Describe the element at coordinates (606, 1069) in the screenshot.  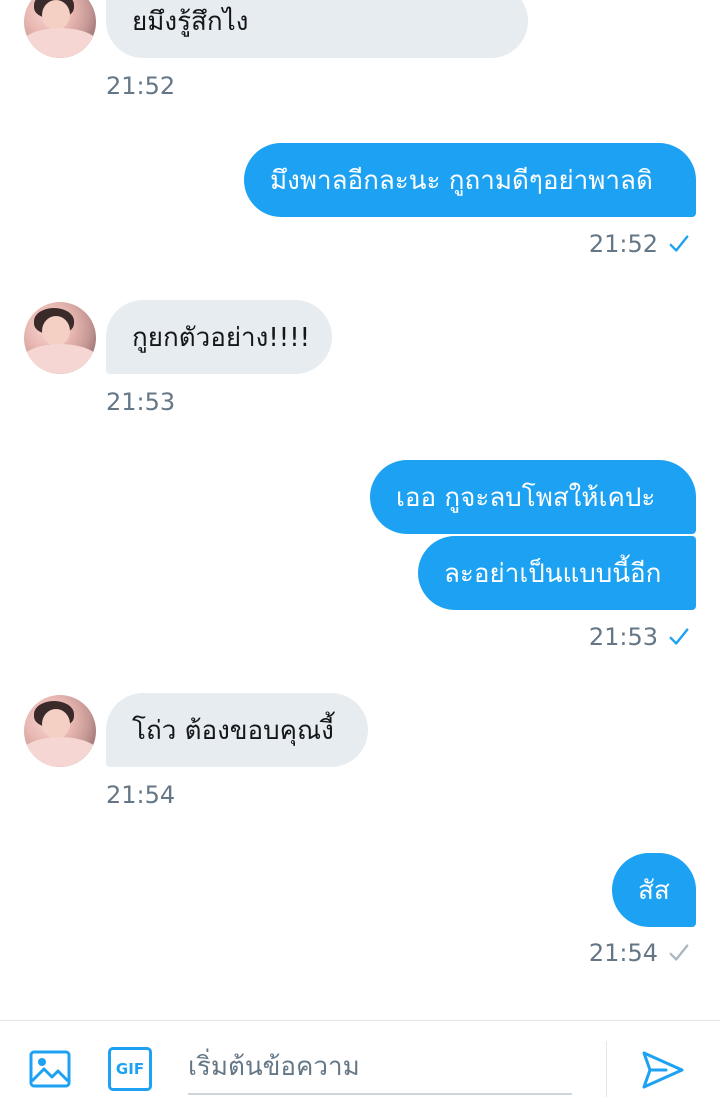
I see `composer-divider` at that location.